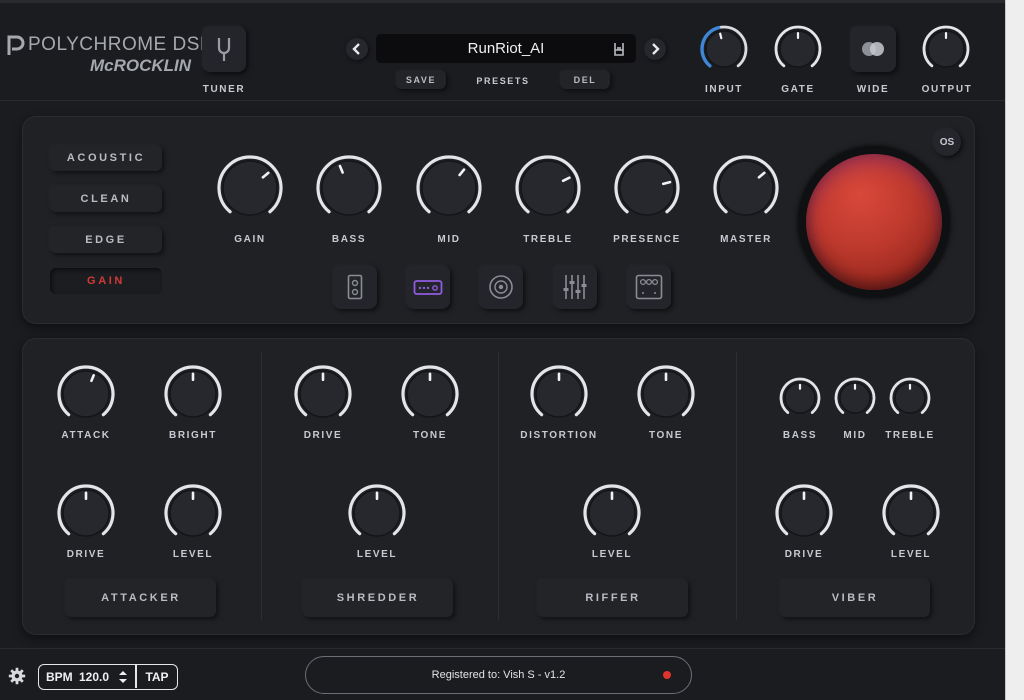  What do you see at coordinates (667, 675) in the screenshot?
I see `status-dot` at bounding box center [667, 675].